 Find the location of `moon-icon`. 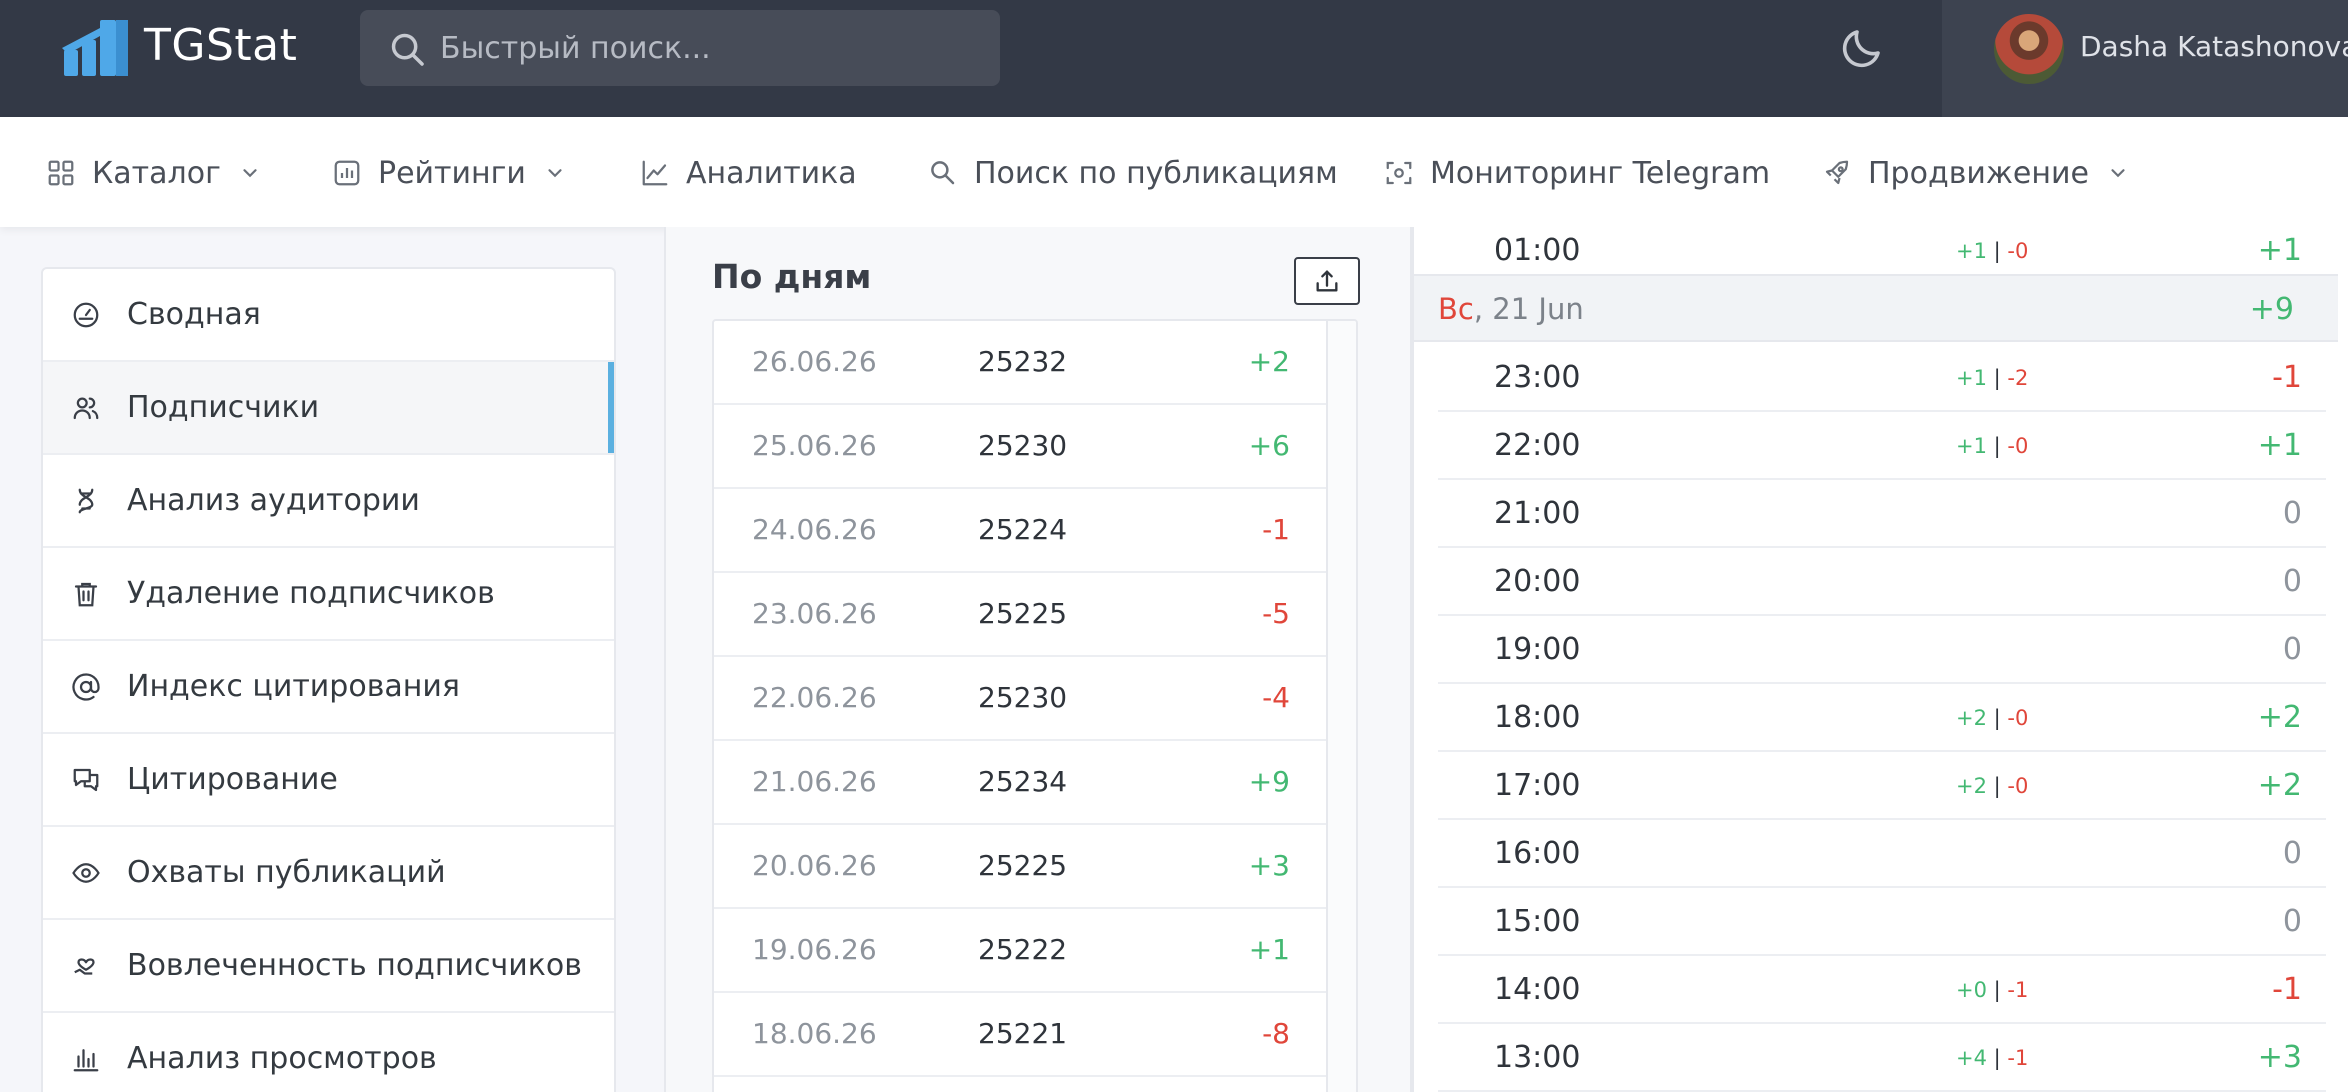

moon-icon is located at coordinates (1862, 48).